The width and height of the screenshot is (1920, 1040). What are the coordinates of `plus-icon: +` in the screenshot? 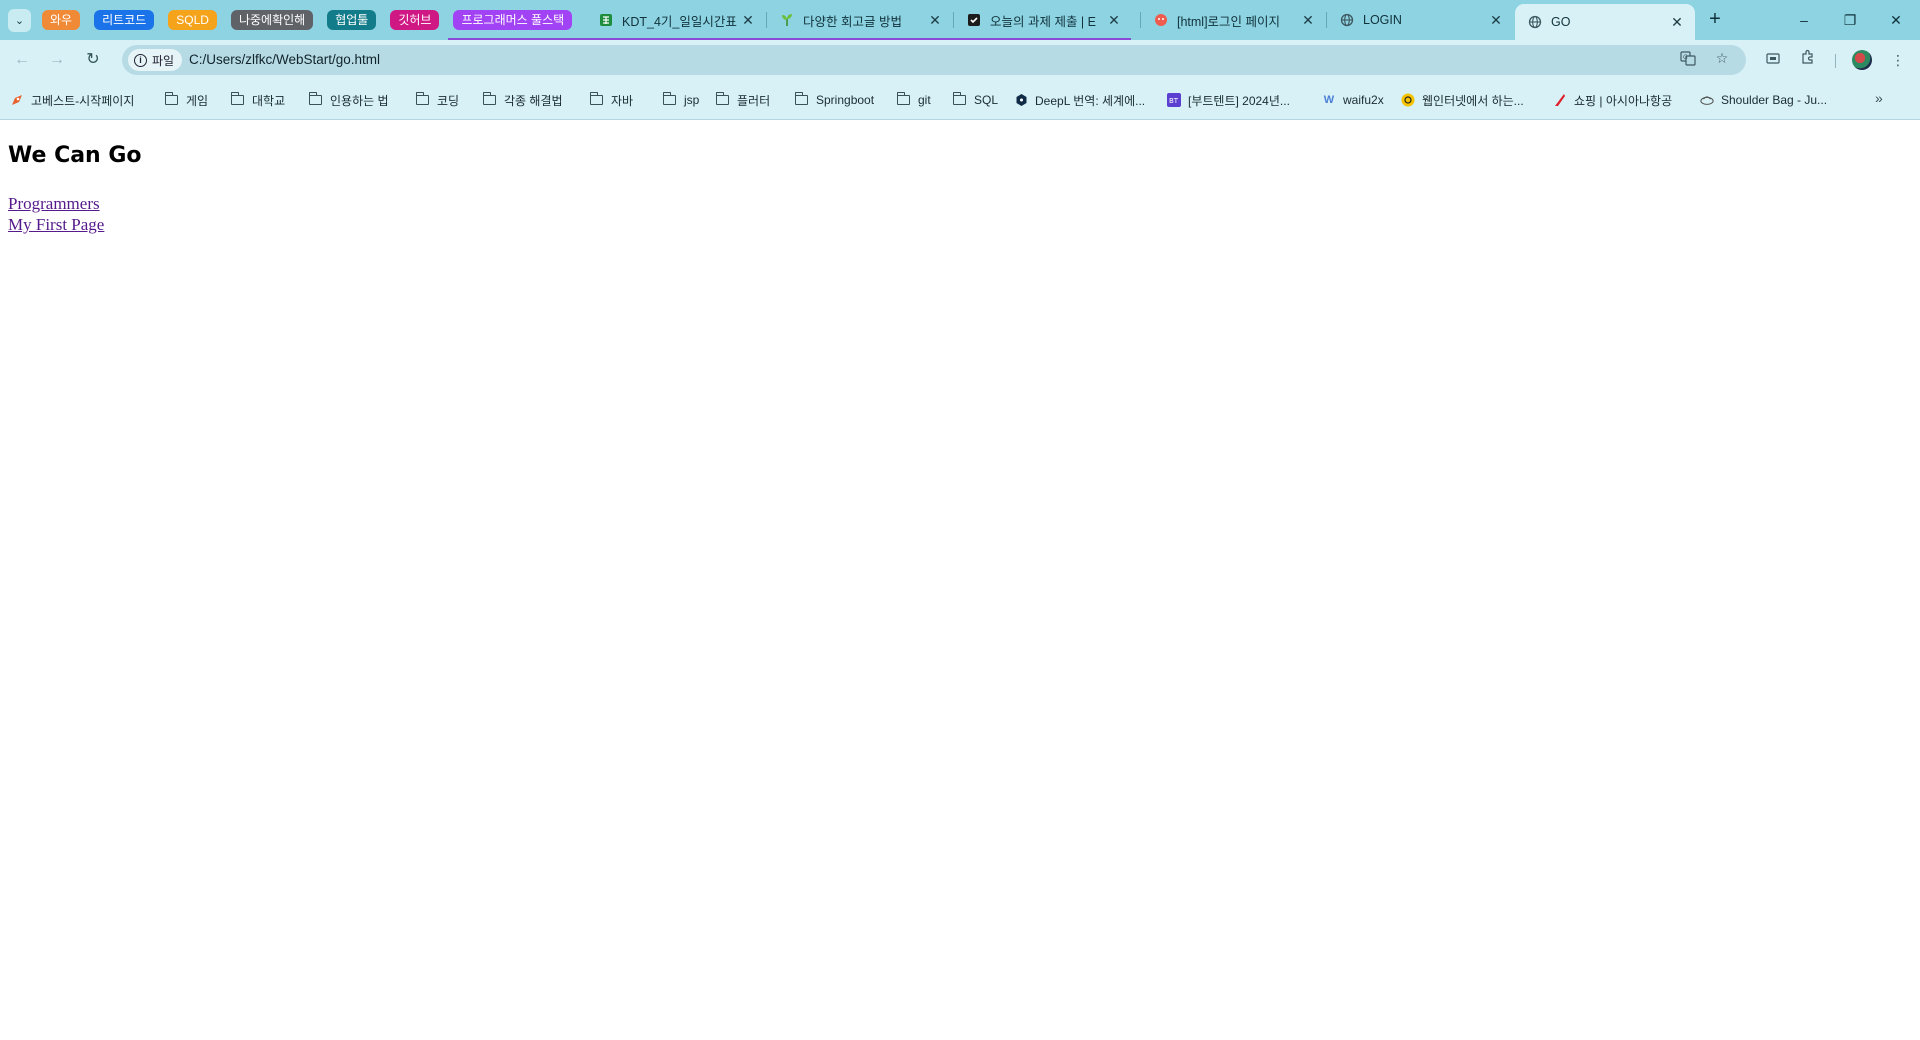 It's located at (1715, 19).